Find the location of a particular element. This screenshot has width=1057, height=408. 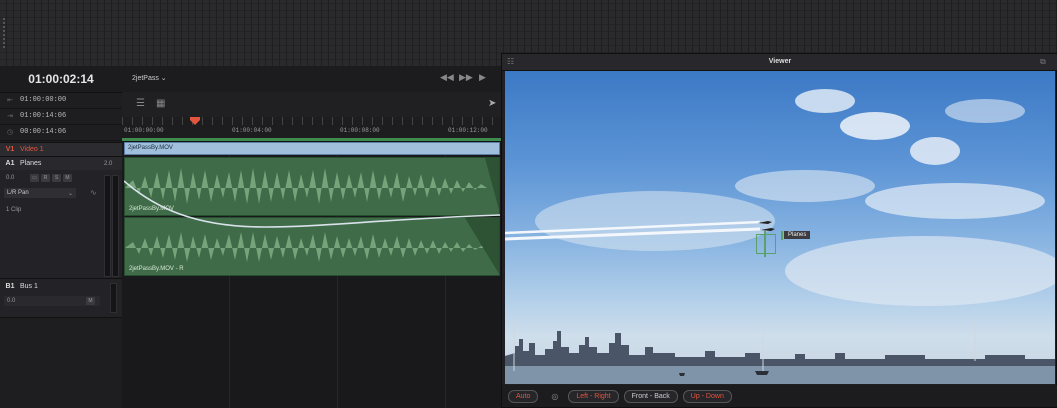

a1-mute-button: M is located at coordinates (67, 178).